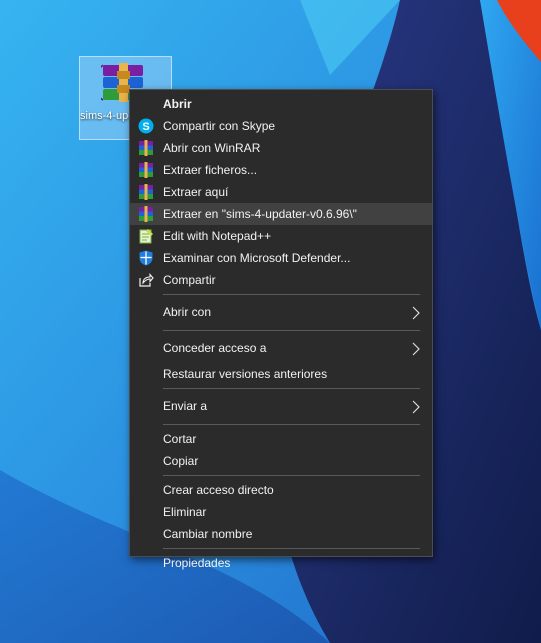  Describe the element at coordinates (281, 192) in the screenshot. I see `menu-item-extraer-aqui: Extraer aquí` at that location.